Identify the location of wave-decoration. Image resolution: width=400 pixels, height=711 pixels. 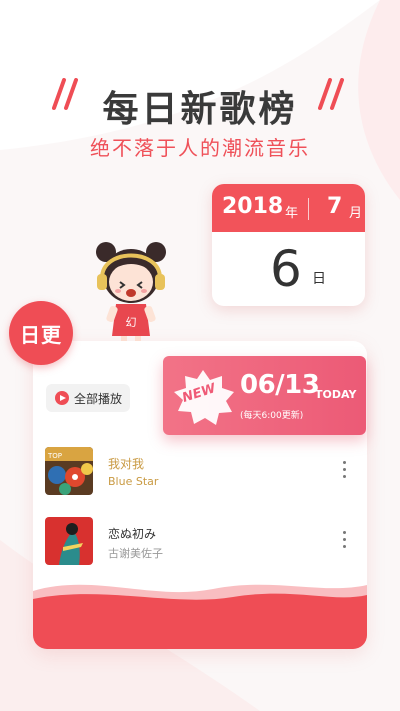
(200, 616).